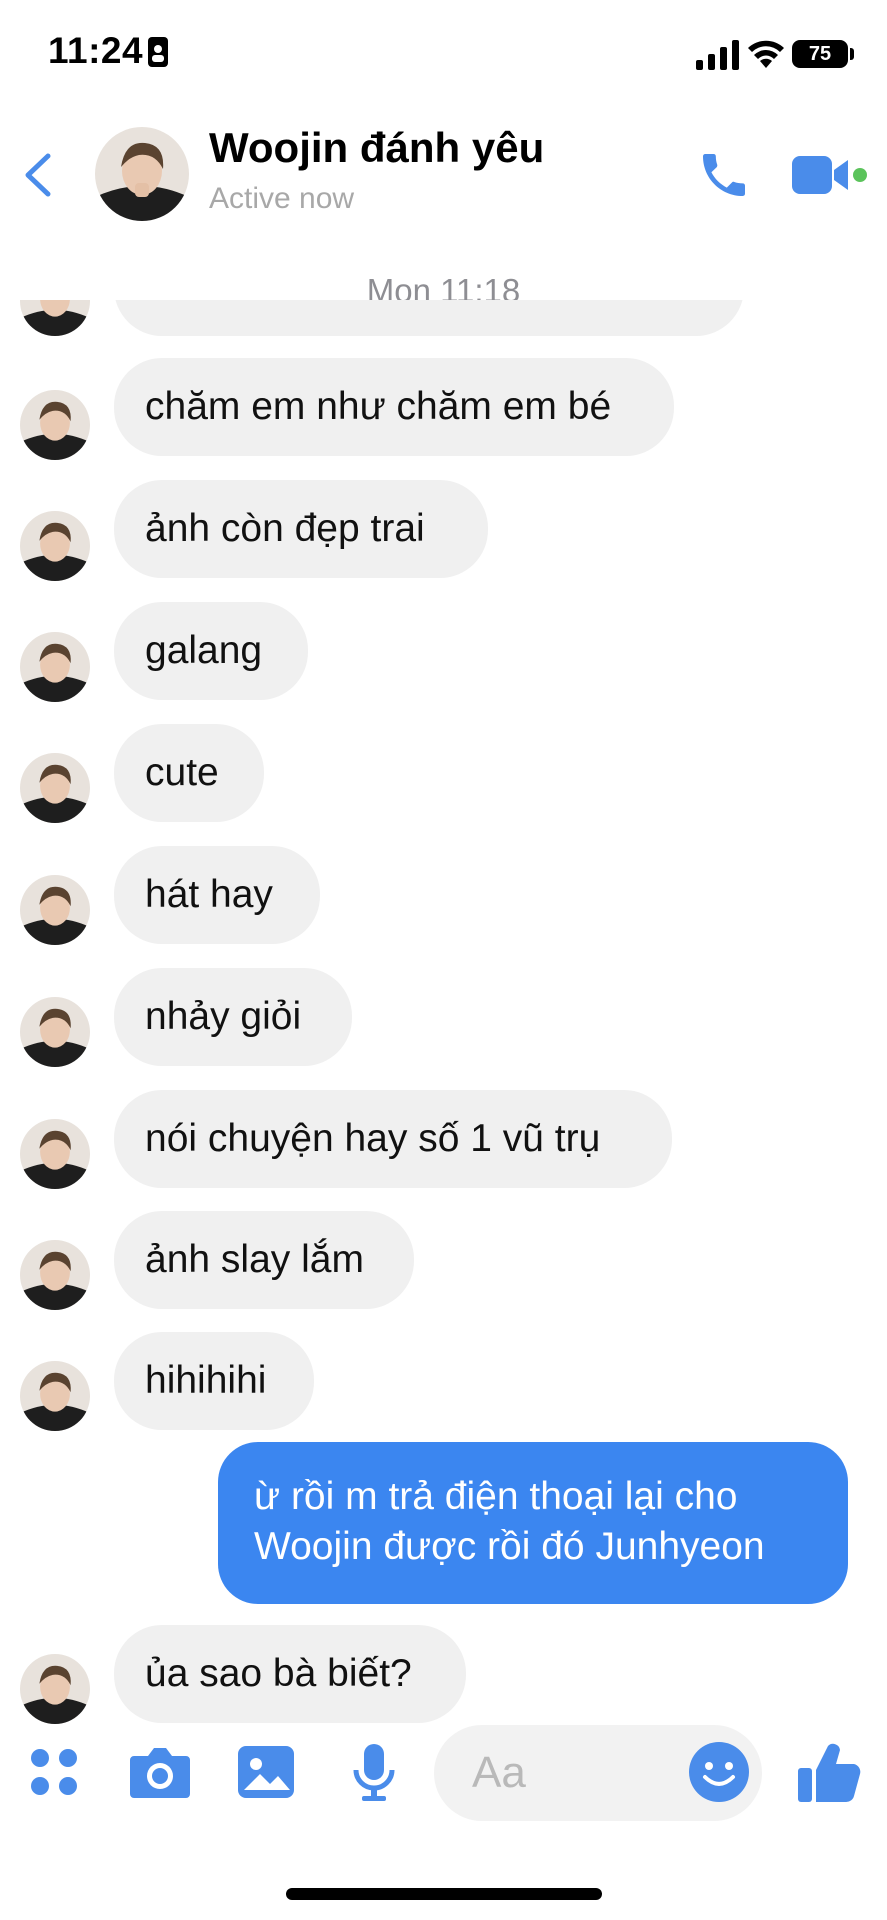 This screenshot has height=1920, width=887. Describe the element at coordinates (38, 175) in the screenshot. I see `back-button` at that location.